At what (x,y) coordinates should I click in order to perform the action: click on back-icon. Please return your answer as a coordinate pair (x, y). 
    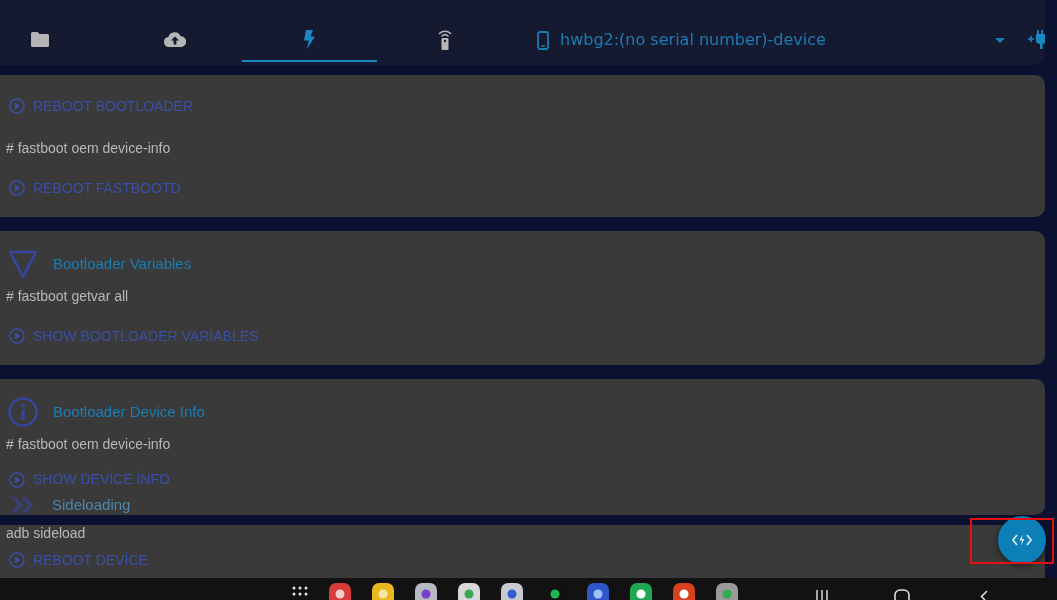
    Looking at the image, I should click on (984, 595).